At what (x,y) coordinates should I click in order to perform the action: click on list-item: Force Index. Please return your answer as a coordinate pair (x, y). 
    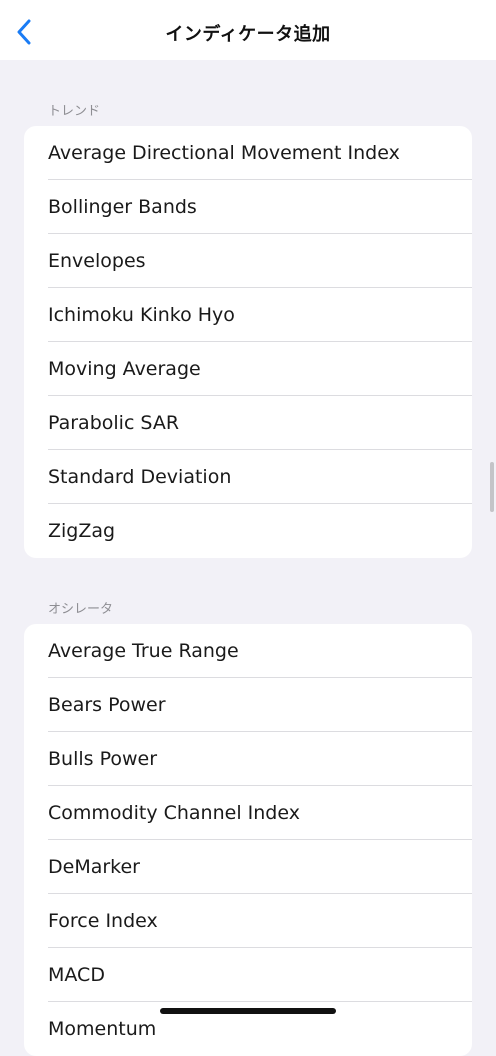
    Looking at the image, I should click on (248, 921).